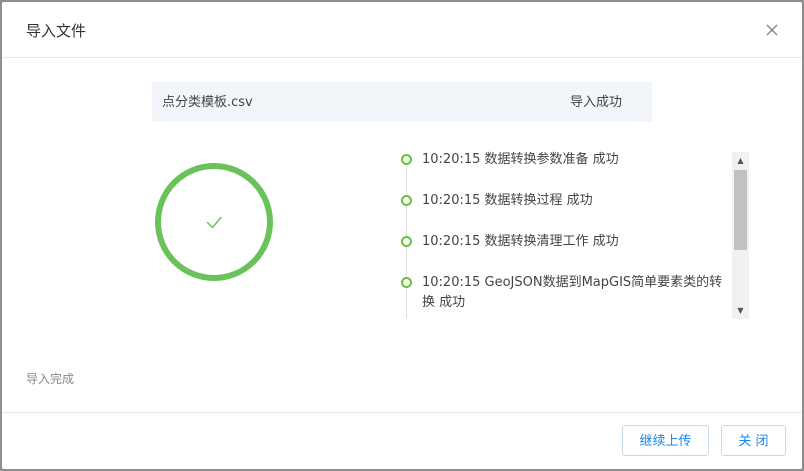 The height and width of the screenshot is (471, 804). Describe the element at coordinates (740, 310) in the screenshot. I see `scroll-down-icon: ▼` at that location.